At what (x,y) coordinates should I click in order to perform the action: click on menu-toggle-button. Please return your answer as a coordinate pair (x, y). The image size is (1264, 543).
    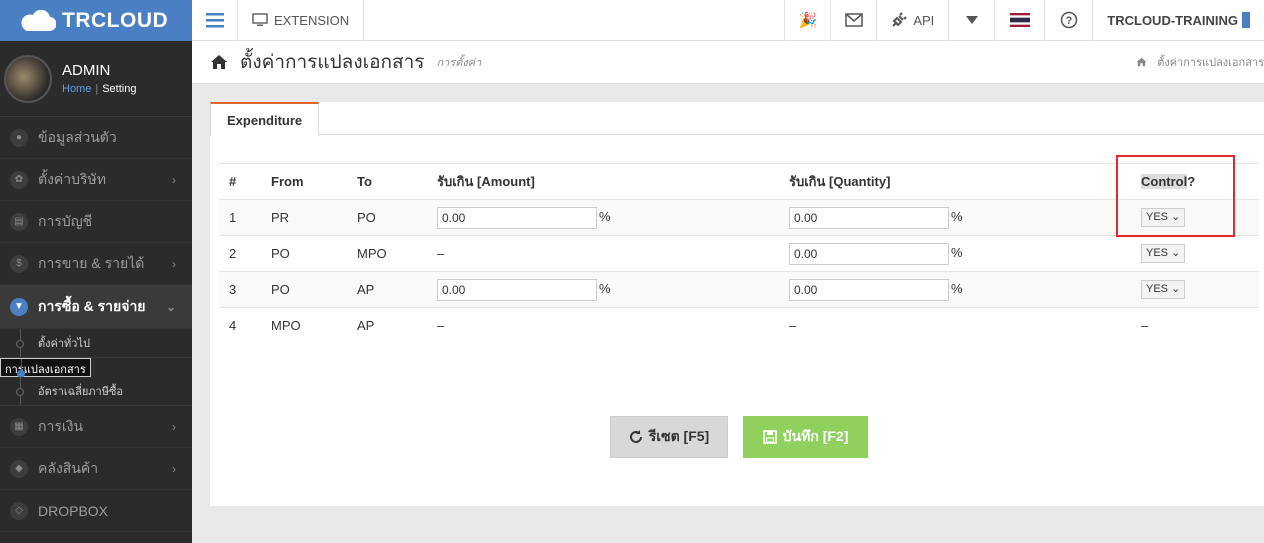
    Looking at the image, I should click on (215, 20).